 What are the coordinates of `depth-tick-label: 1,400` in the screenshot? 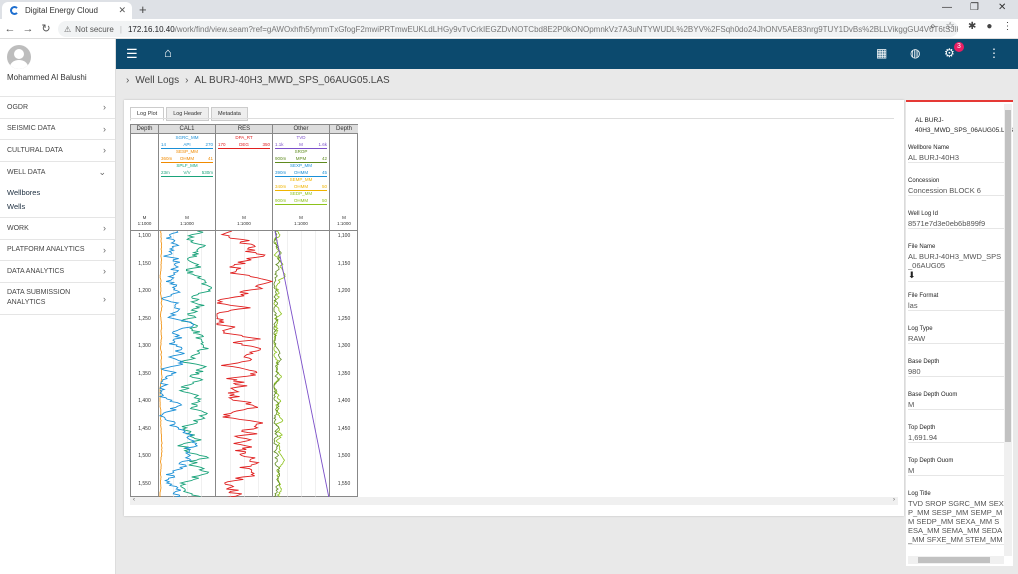 It's located at (344, 401).